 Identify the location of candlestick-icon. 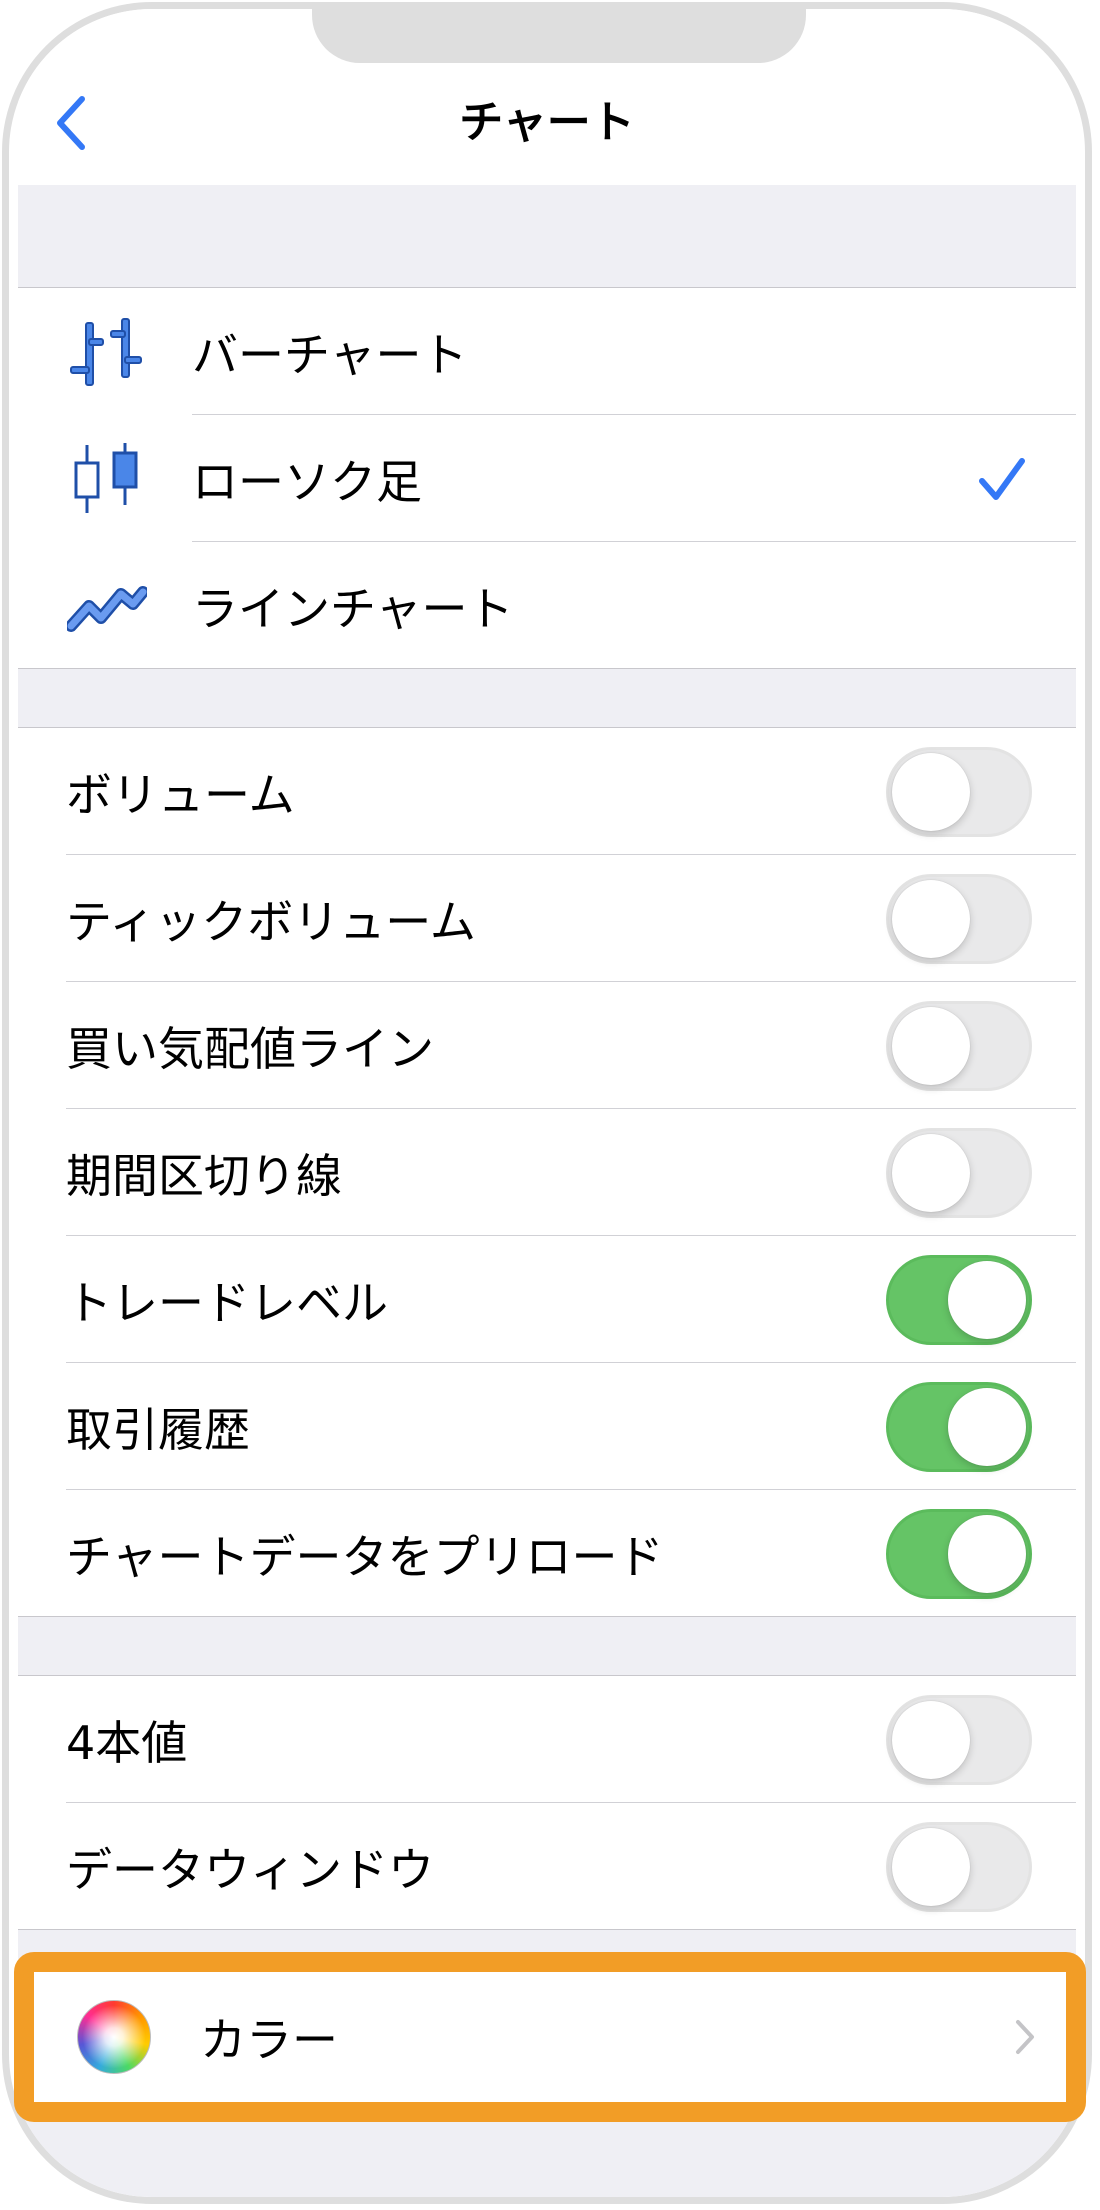
(107, 479).